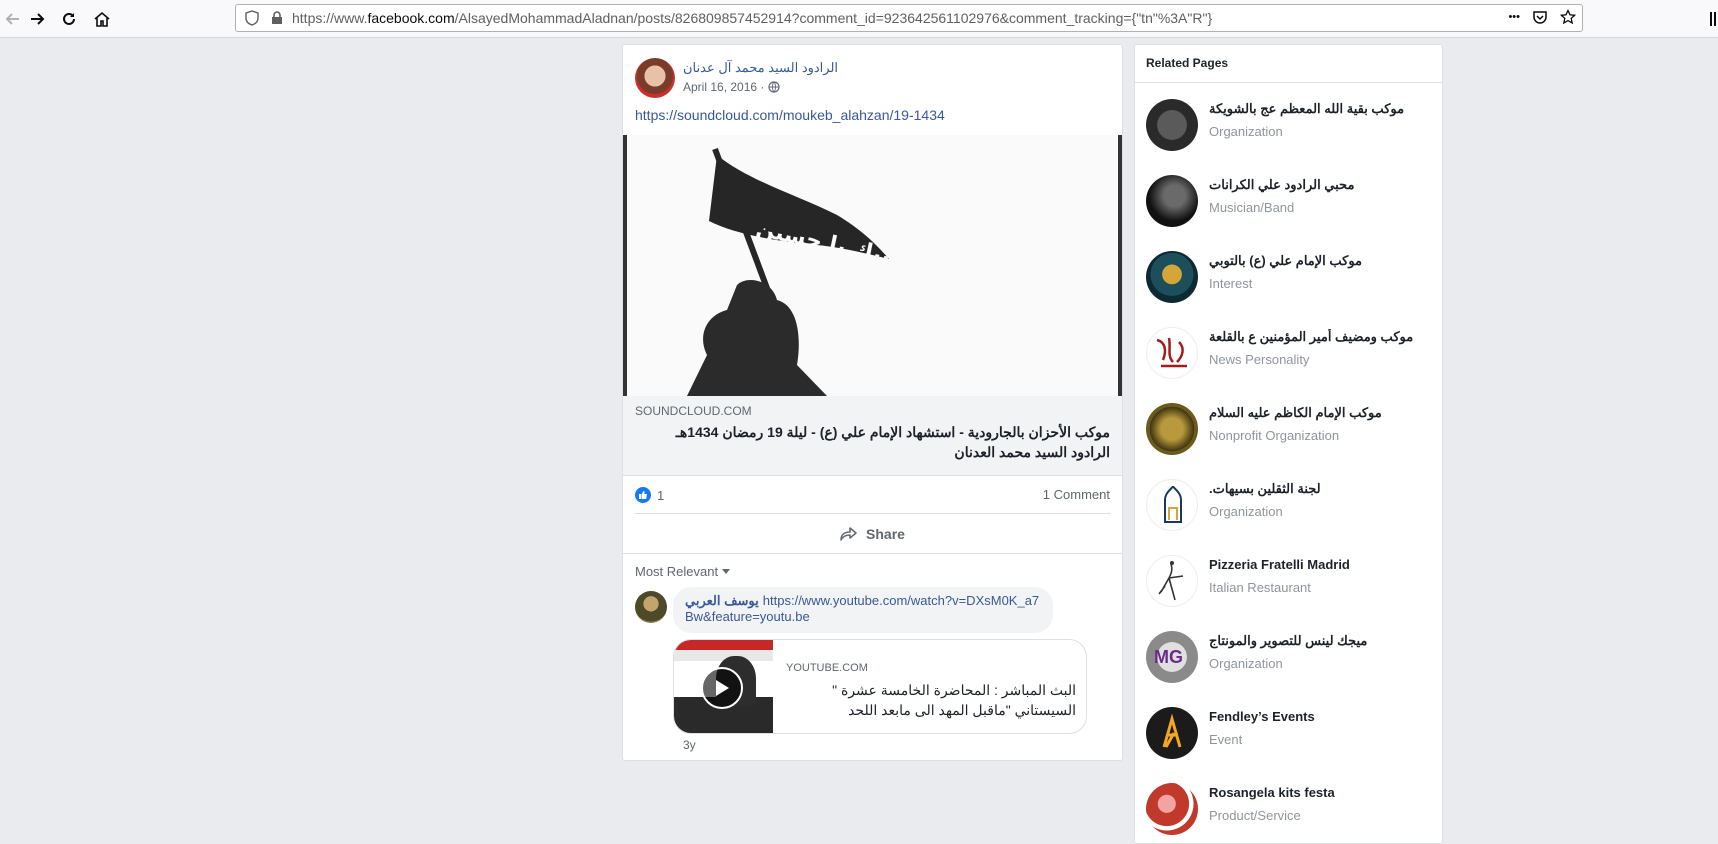 The image size is (1718, 844). Describe the element at coordinates (1321, 716) in the screenshot. I see `page-name: Fendley’s Events` at that location.